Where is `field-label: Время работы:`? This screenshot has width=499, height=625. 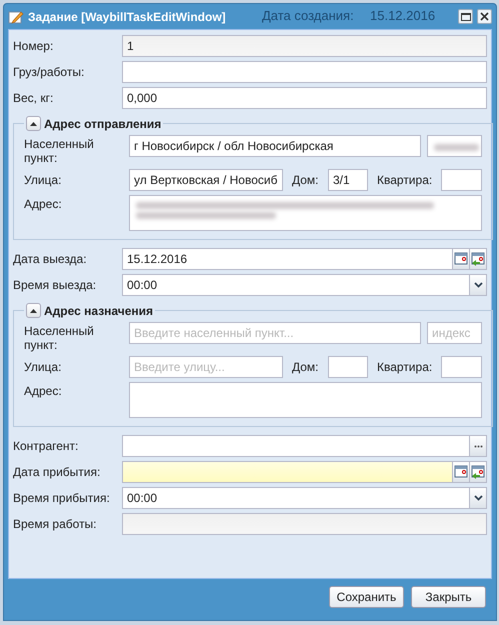 field-label: Время работы: is located at coordinates (55, 524).